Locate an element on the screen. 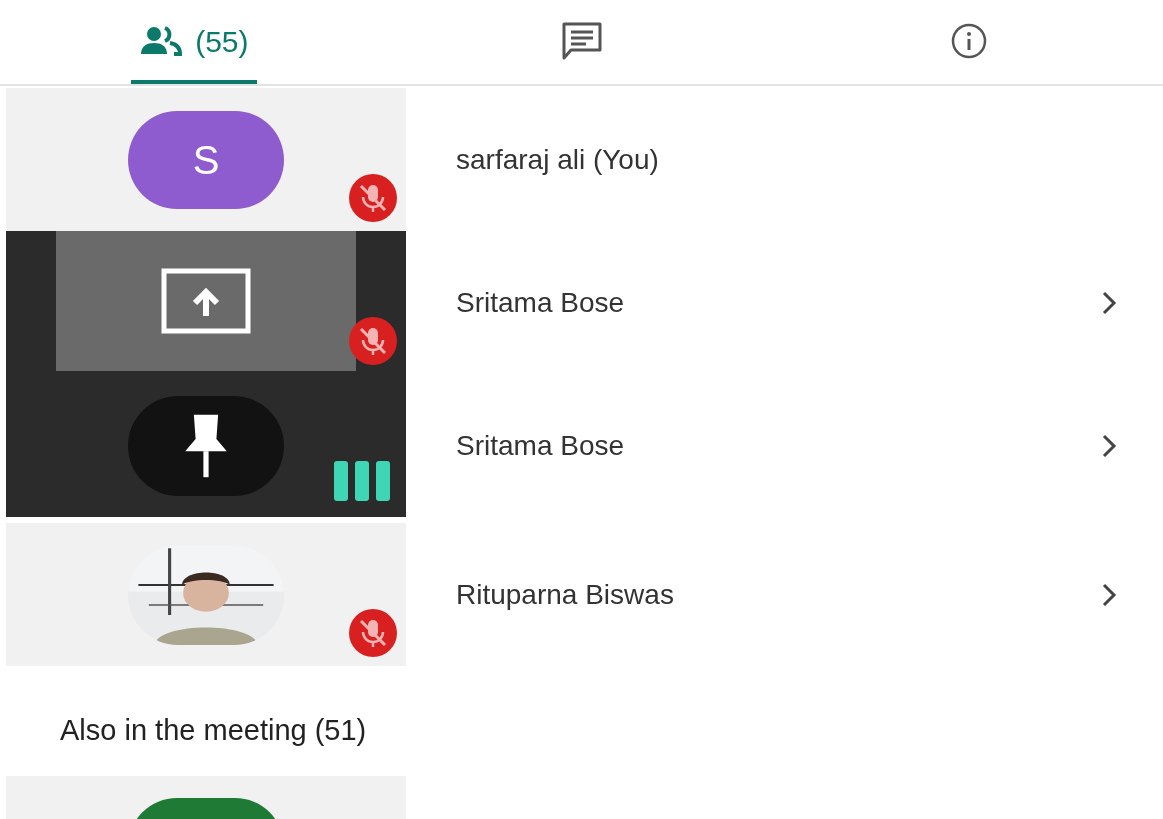 This screenshot has height=819, width=1163. avatar-initial: S is located at coordinates (206, 160).